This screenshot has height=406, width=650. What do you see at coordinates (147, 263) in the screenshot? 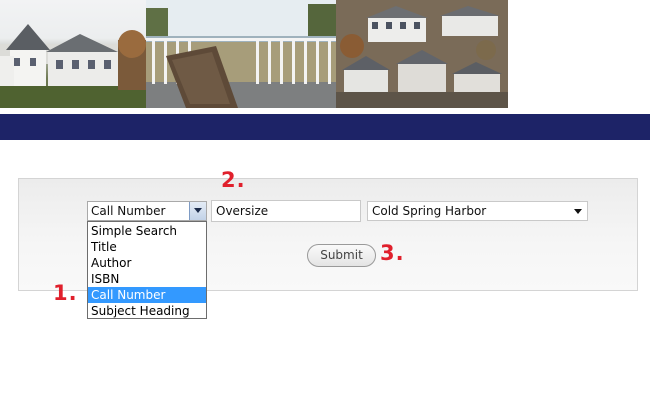
I see `option-author: Author` at bounding box center [147, 263].